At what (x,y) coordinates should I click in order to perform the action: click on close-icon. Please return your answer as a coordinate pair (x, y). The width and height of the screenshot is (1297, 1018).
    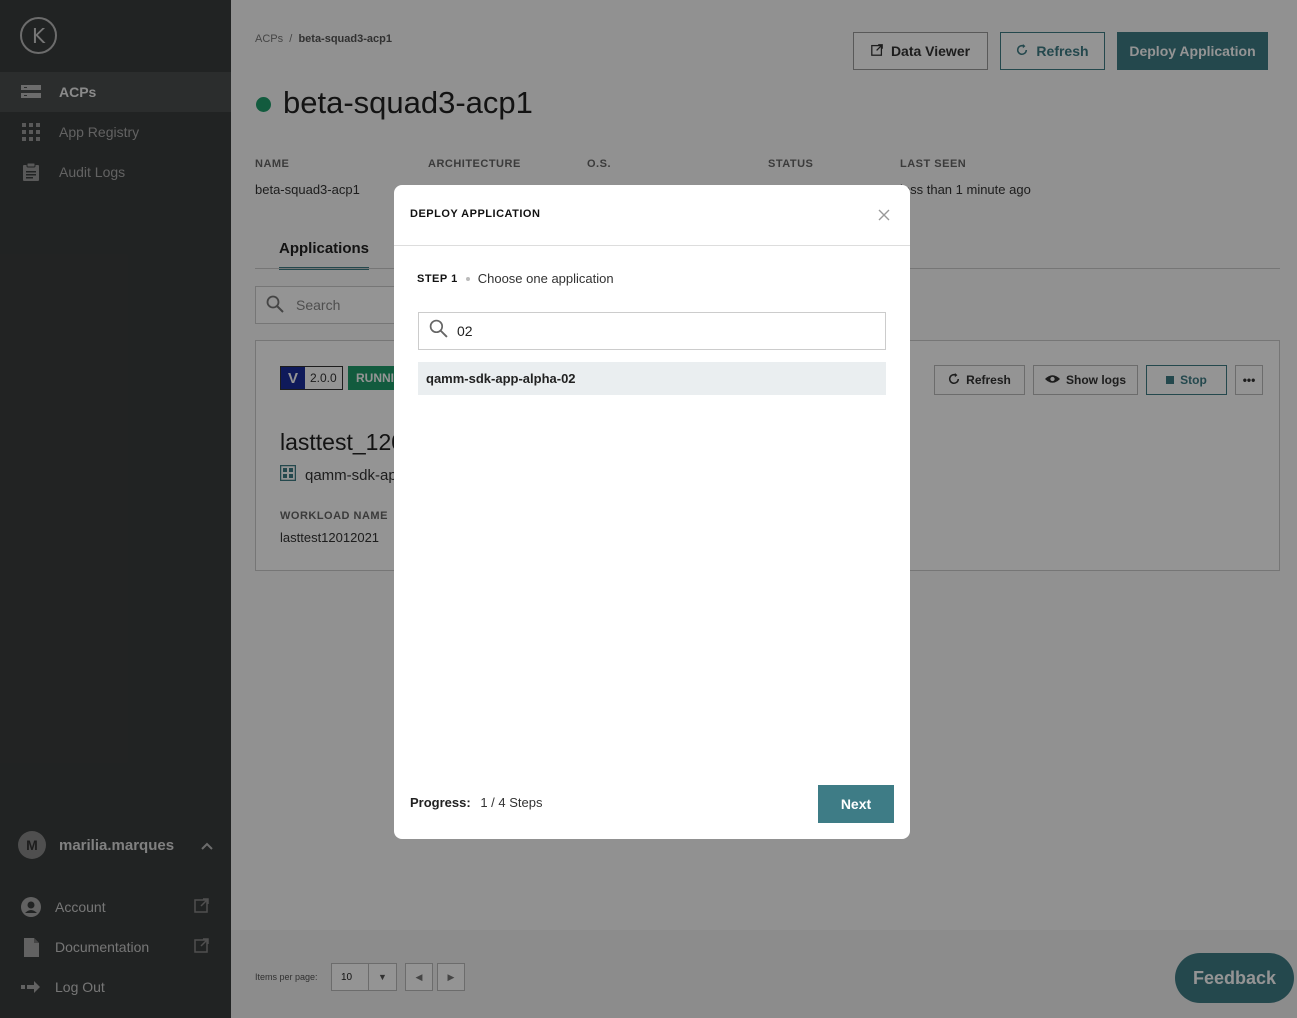
    Looking at the image, I should click on (884, 215).